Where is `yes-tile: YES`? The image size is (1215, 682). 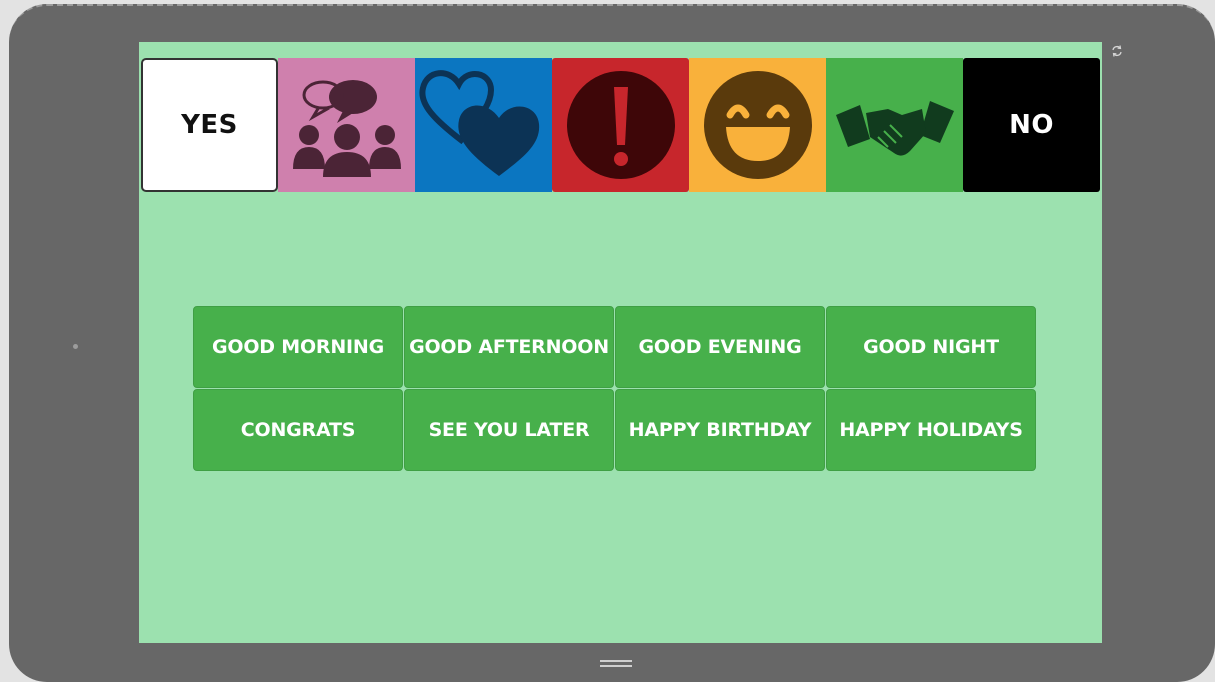 yes-tile: YES is located at coordinates (209, 125).